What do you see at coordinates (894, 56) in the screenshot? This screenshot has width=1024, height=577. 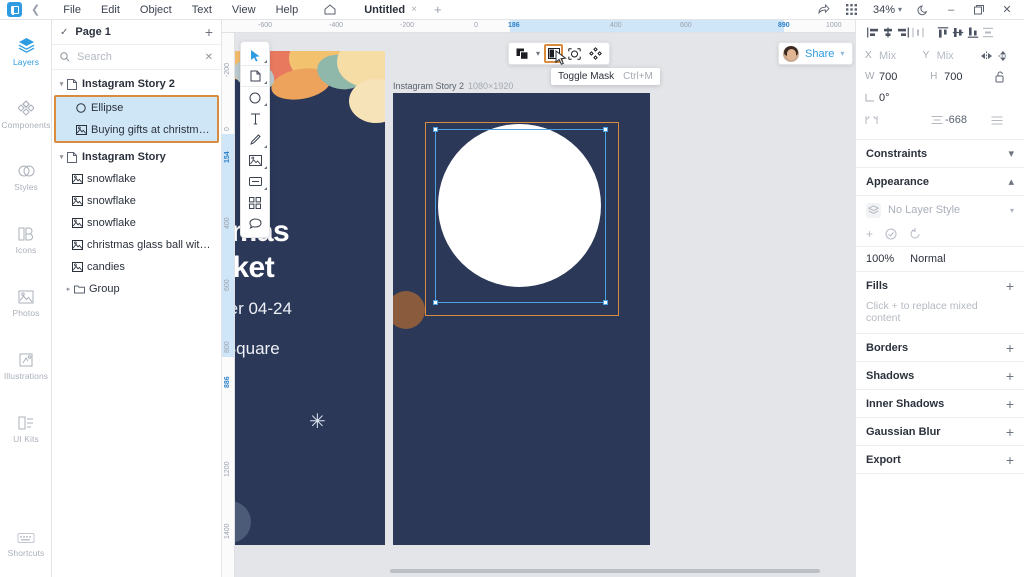 I see `x-field: X Mix` at bounding box center [894, 56].